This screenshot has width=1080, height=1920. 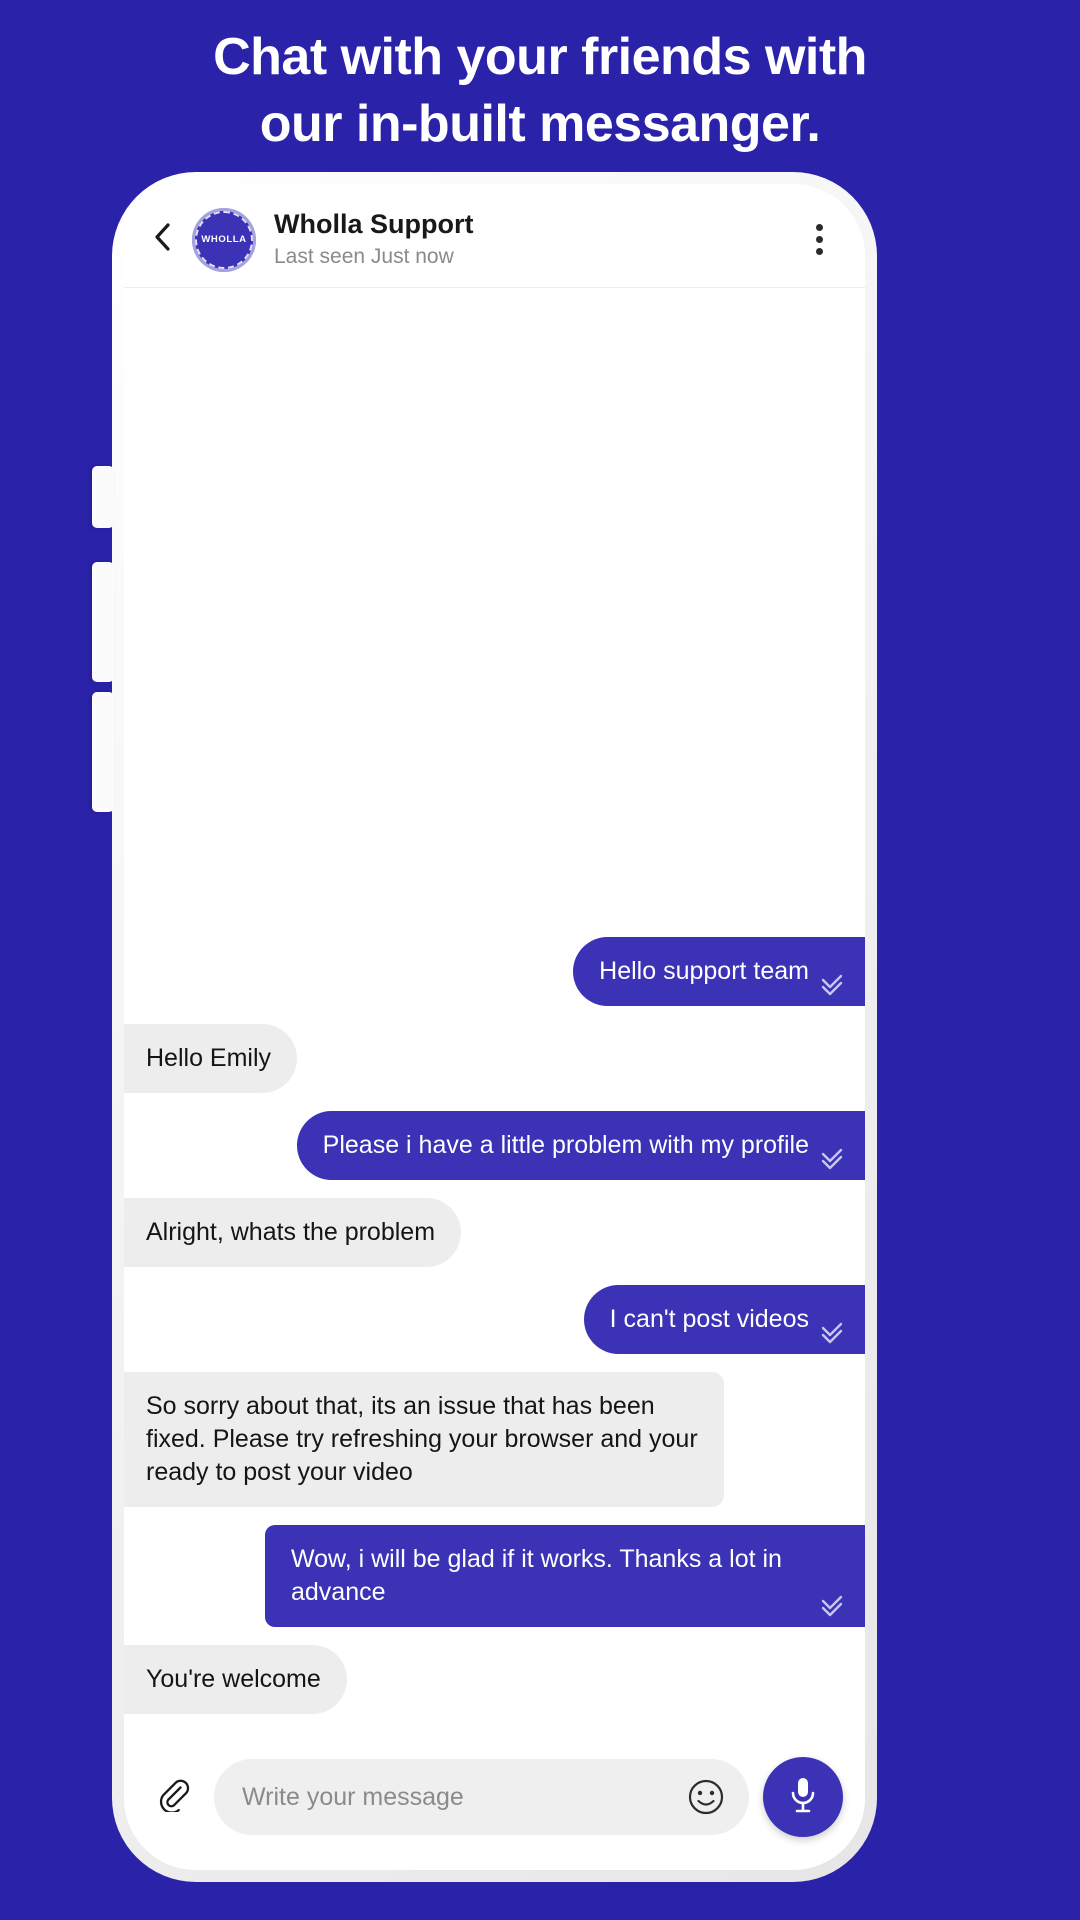 I want to click on chat-header: WHOLLA Wholla Support Last seen Just now, so click(x=494, y=240).